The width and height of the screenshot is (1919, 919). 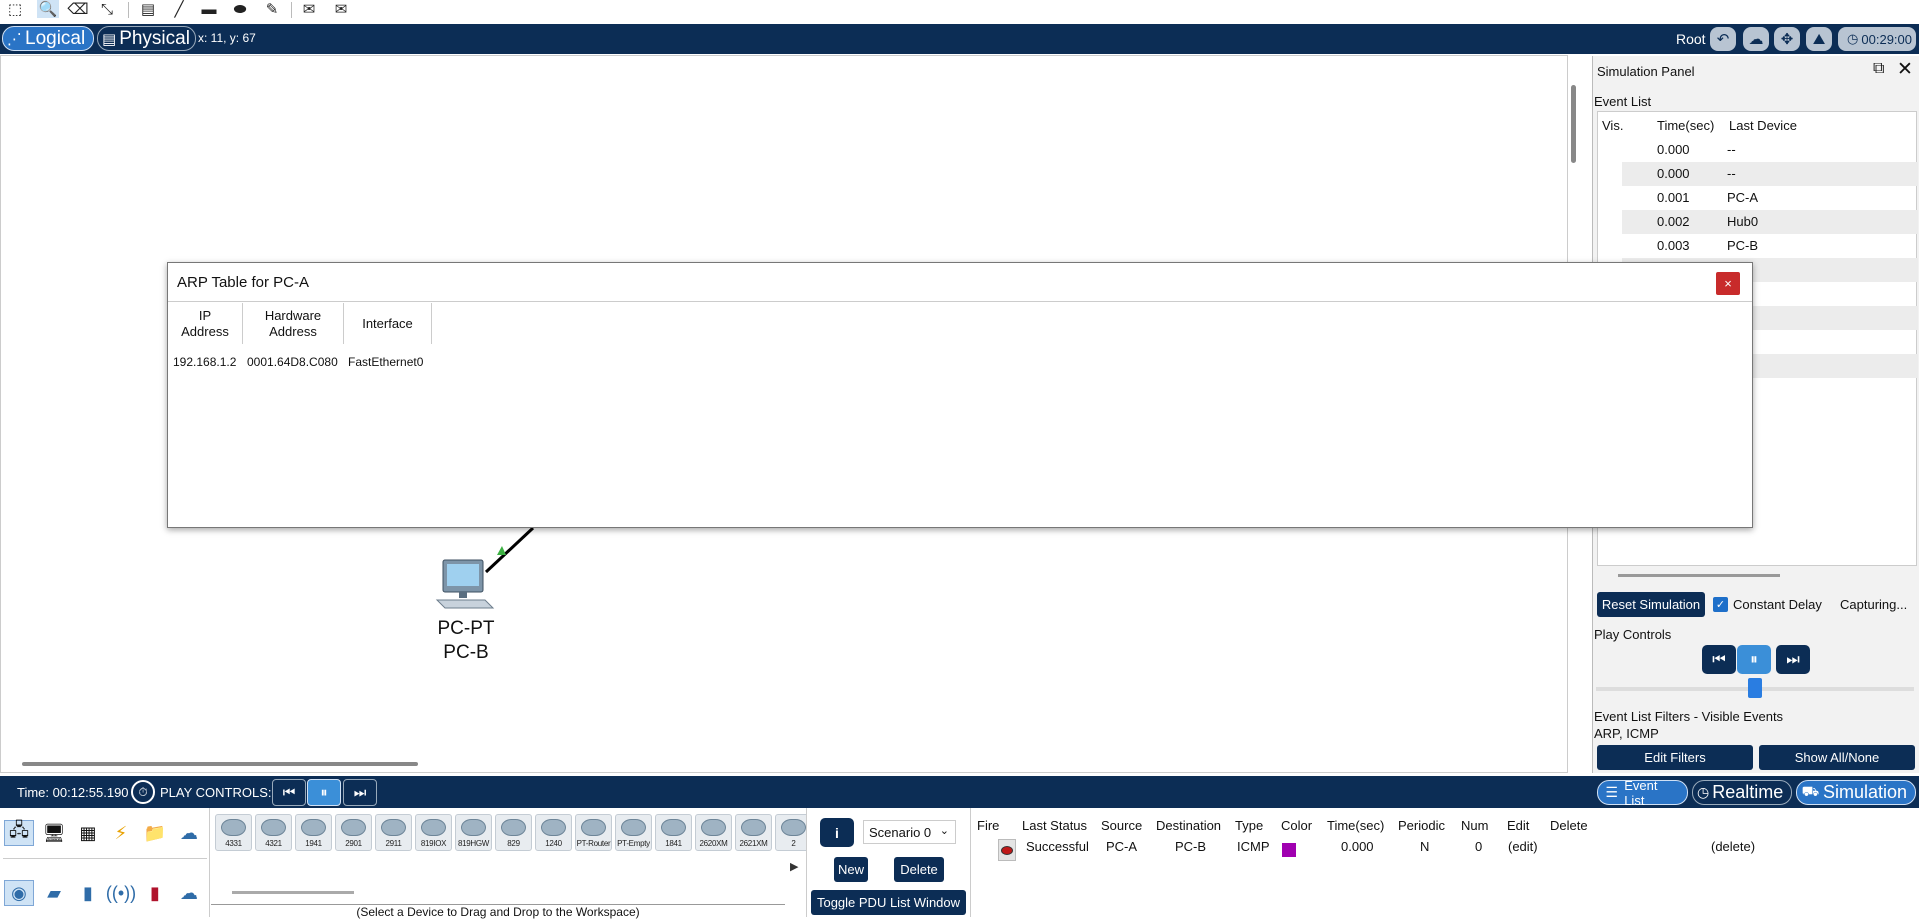 What do you see at coordinates (1675, 757) in the screenshot?
I see `edit-filters-button: Edit Filters` at bounding box center [1675, 757].